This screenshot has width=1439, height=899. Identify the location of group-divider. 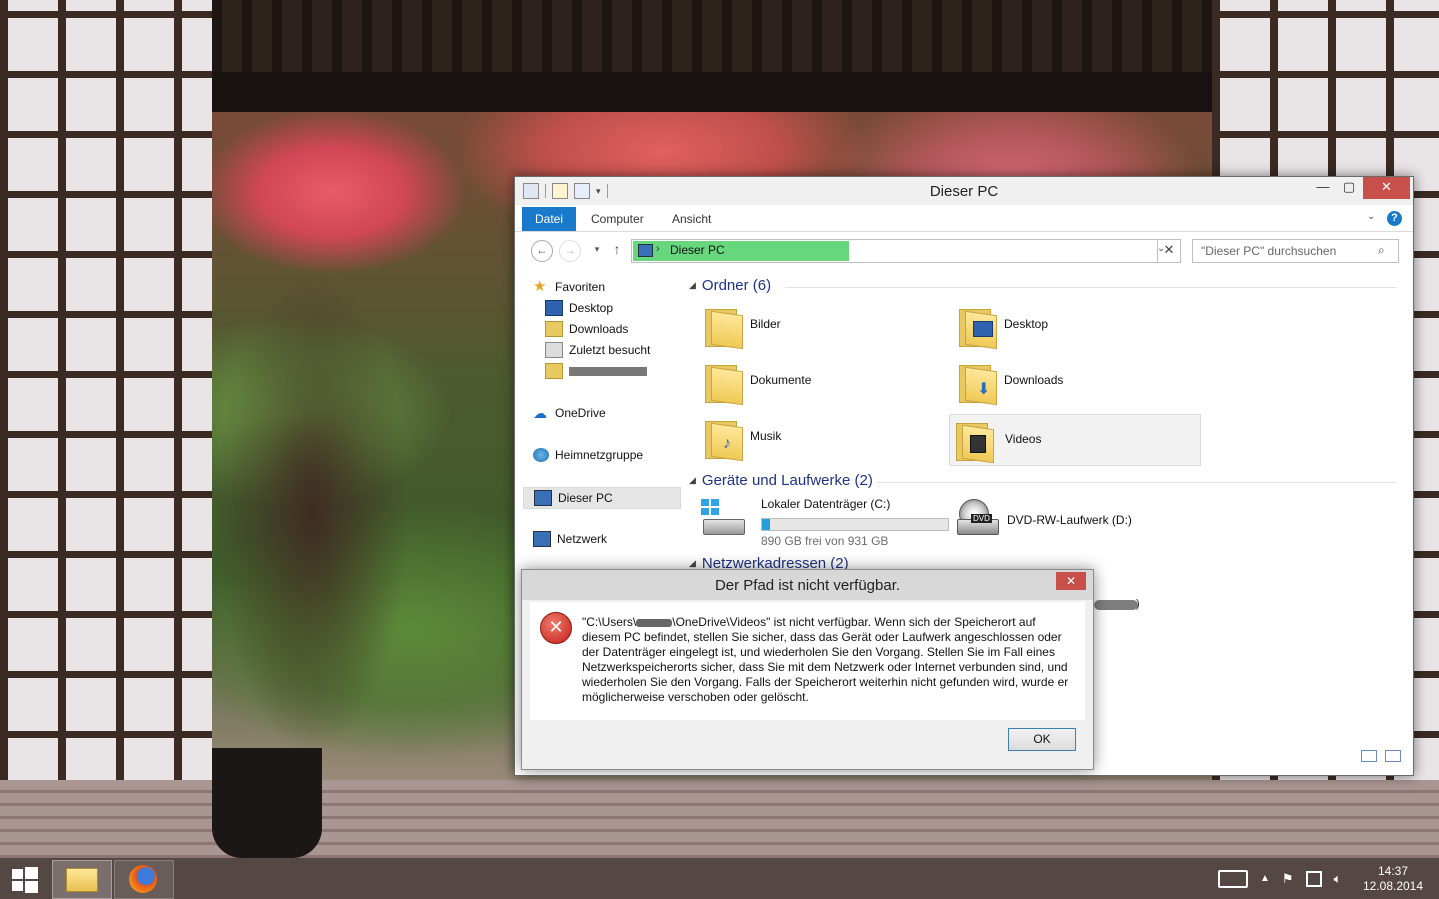
(1091, 287).